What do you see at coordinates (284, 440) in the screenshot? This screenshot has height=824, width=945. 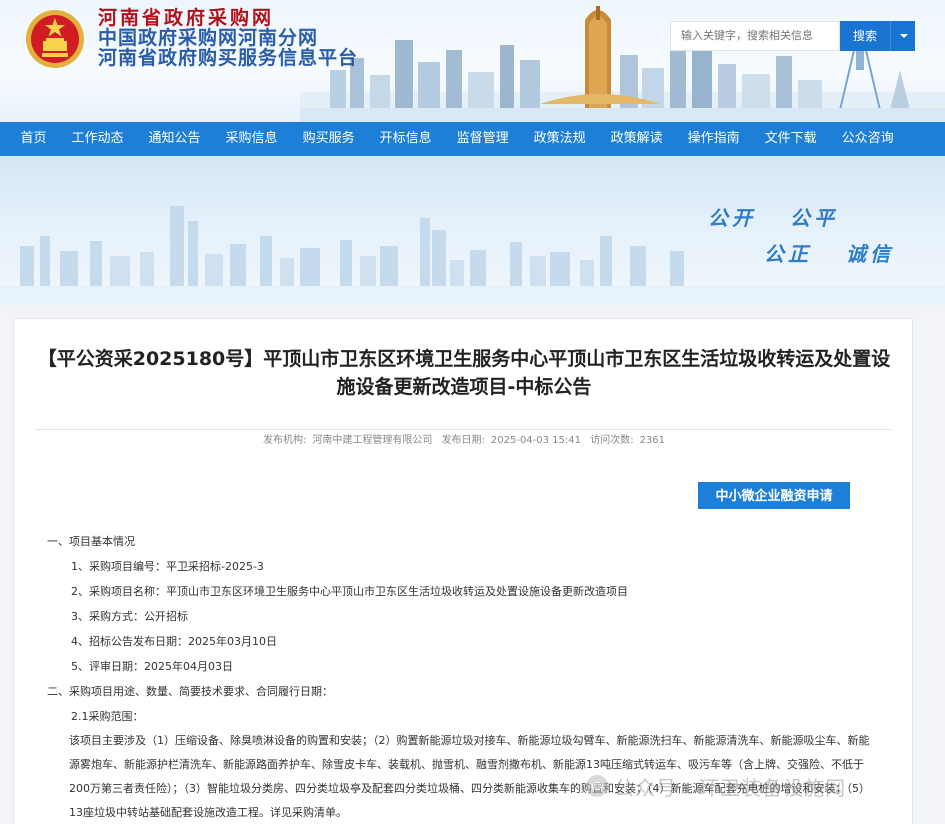 I see `meta-publisher-label: 发布机构:` at bounding box center [284, 440].